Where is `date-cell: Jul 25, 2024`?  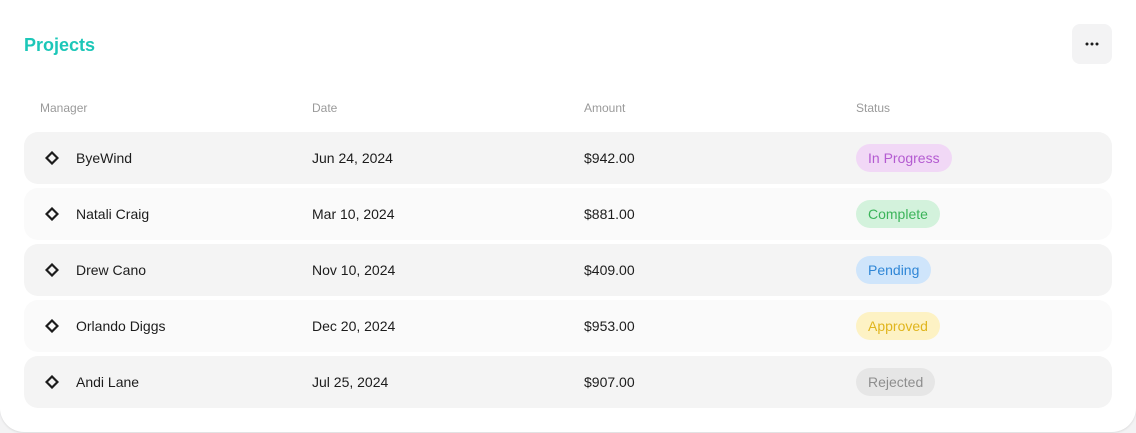 date-cell: Jul 25, 2024 is located at coordinates (350, 382).